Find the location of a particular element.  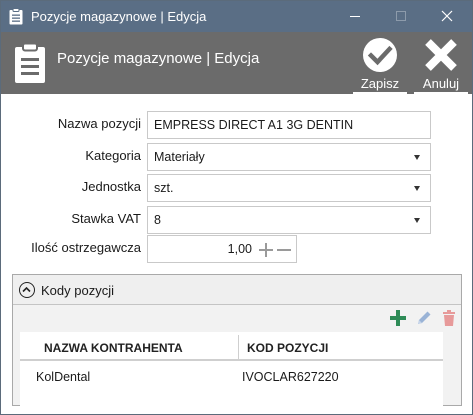

minimize-icon is located at coordinates (355, 16).